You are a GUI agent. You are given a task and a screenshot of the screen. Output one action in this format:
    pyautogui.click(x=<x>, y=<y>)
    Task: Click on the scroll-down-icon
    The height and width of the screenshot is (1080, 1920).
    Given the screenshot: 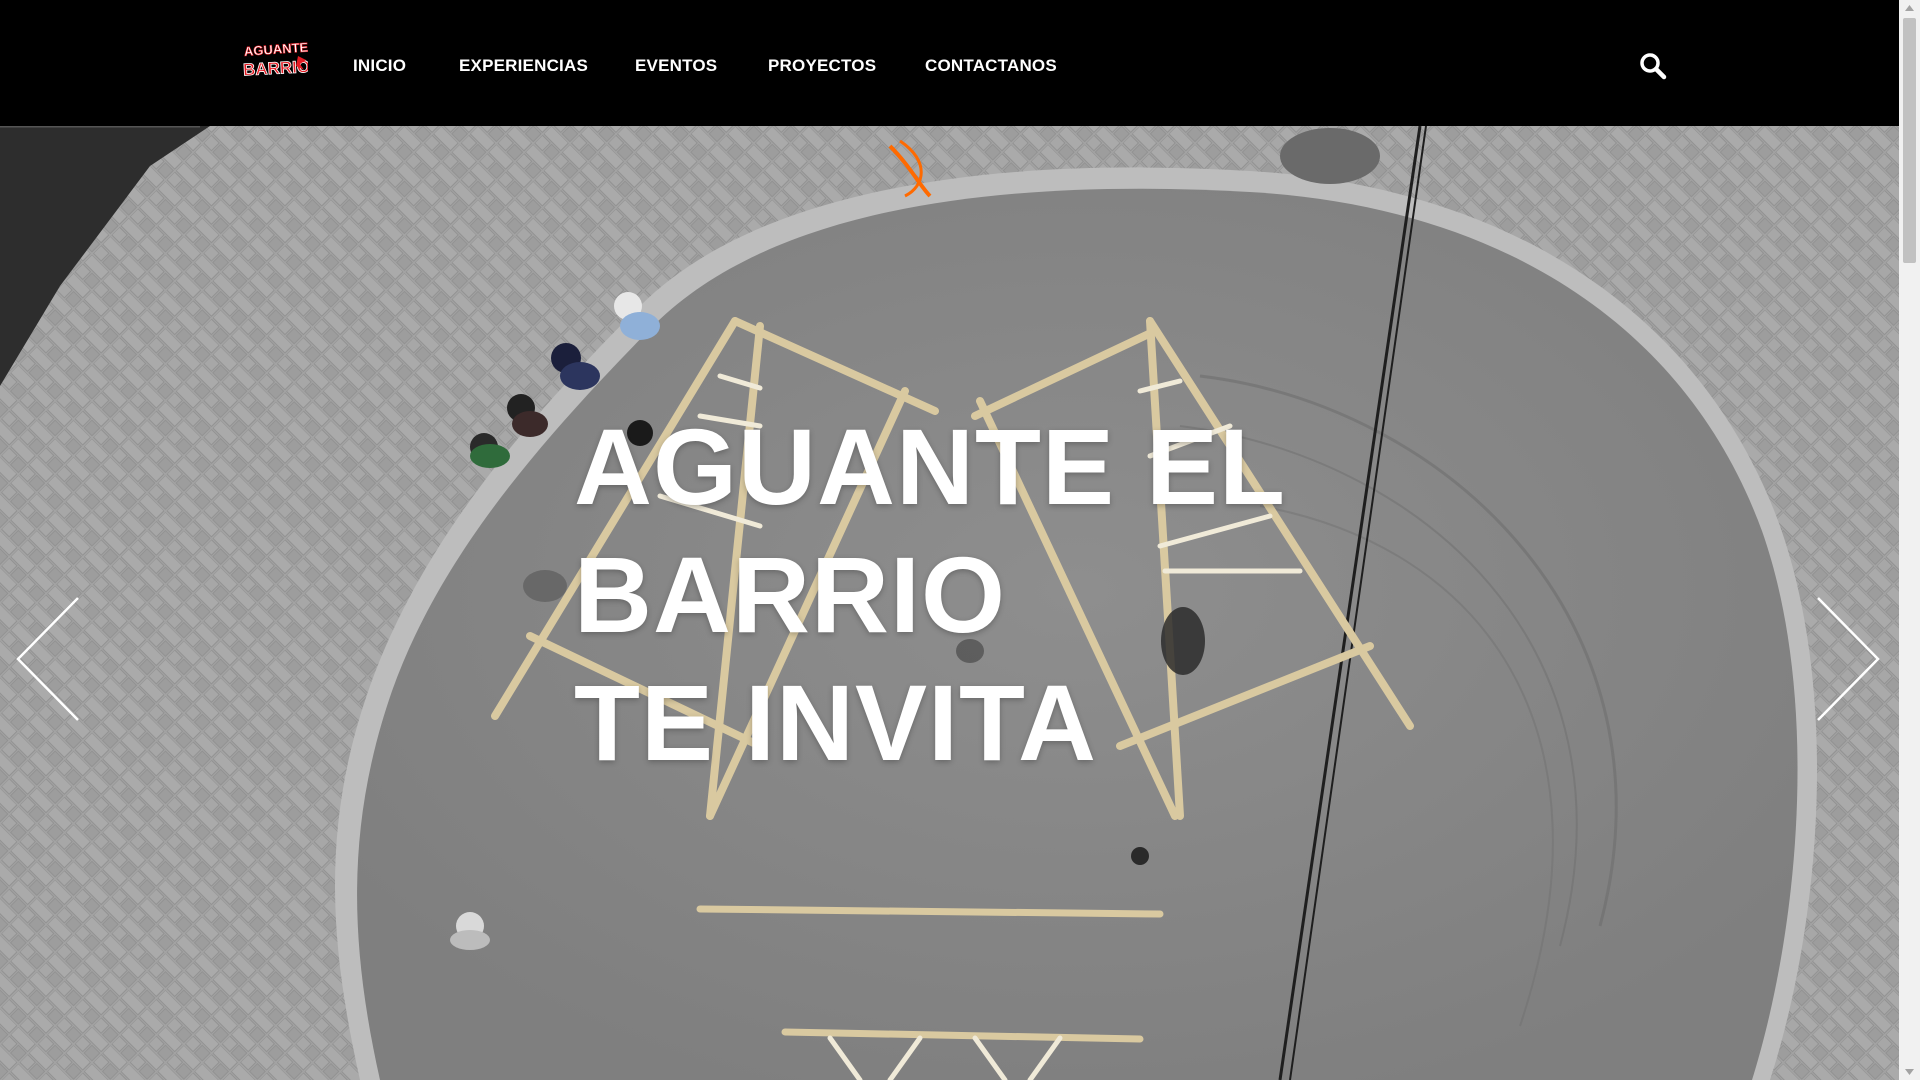 What is the action you would take?
    pyautogui.click(x=1909, y=1071)
    